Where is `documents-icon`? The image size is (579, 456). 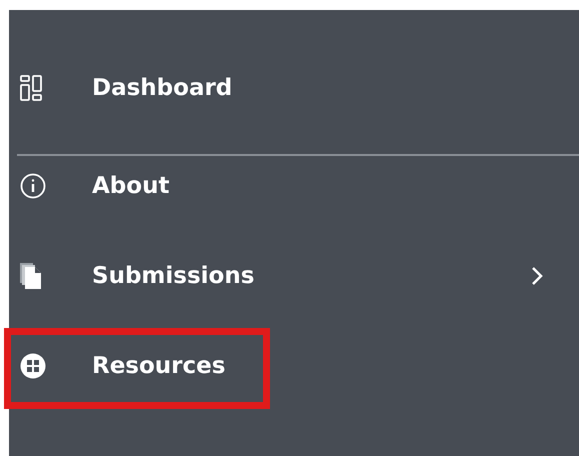
documents-icon is located at coordinates (31, 276).